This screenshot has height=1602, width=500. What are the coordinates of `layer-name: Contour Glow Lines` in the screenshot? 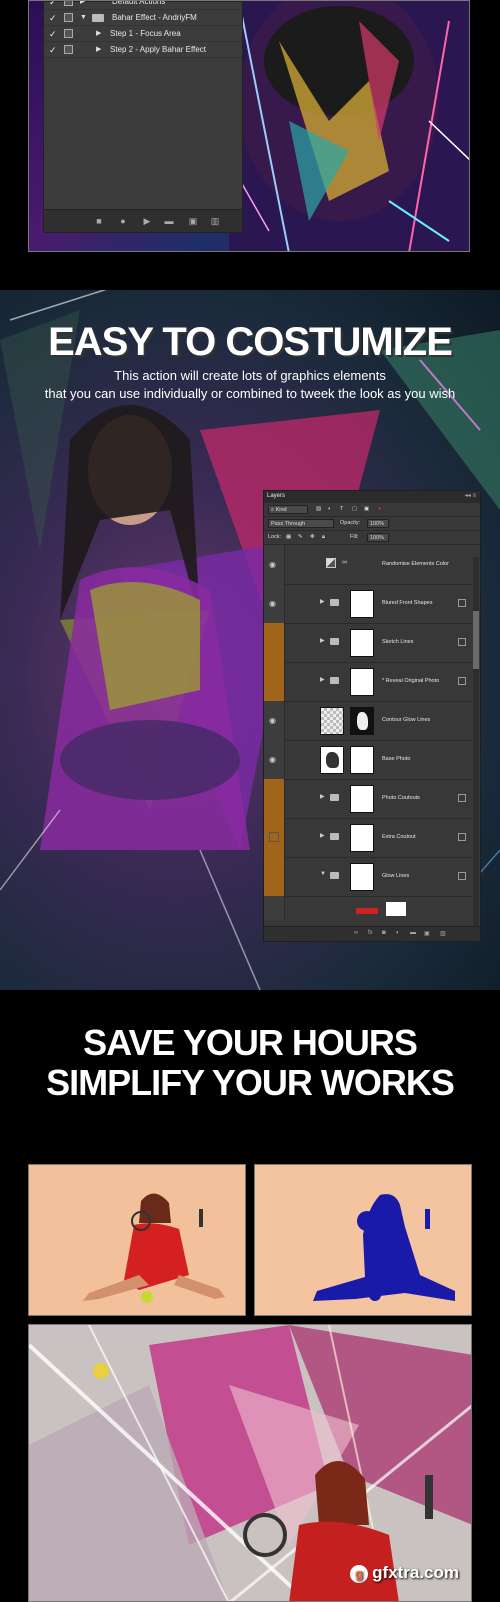 It's located at (406, 720).